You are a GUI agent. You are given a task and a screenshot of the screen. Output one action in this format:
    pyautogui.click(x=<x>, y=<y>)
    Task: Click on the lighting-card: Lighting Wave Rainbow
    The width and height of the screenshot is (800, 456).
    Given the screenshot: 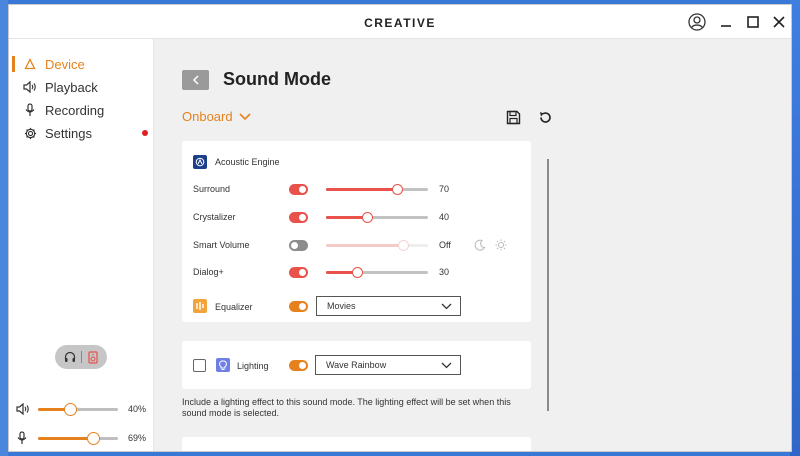 What is the action you would take?
    pyautogui.click(x=356, y=365)
    